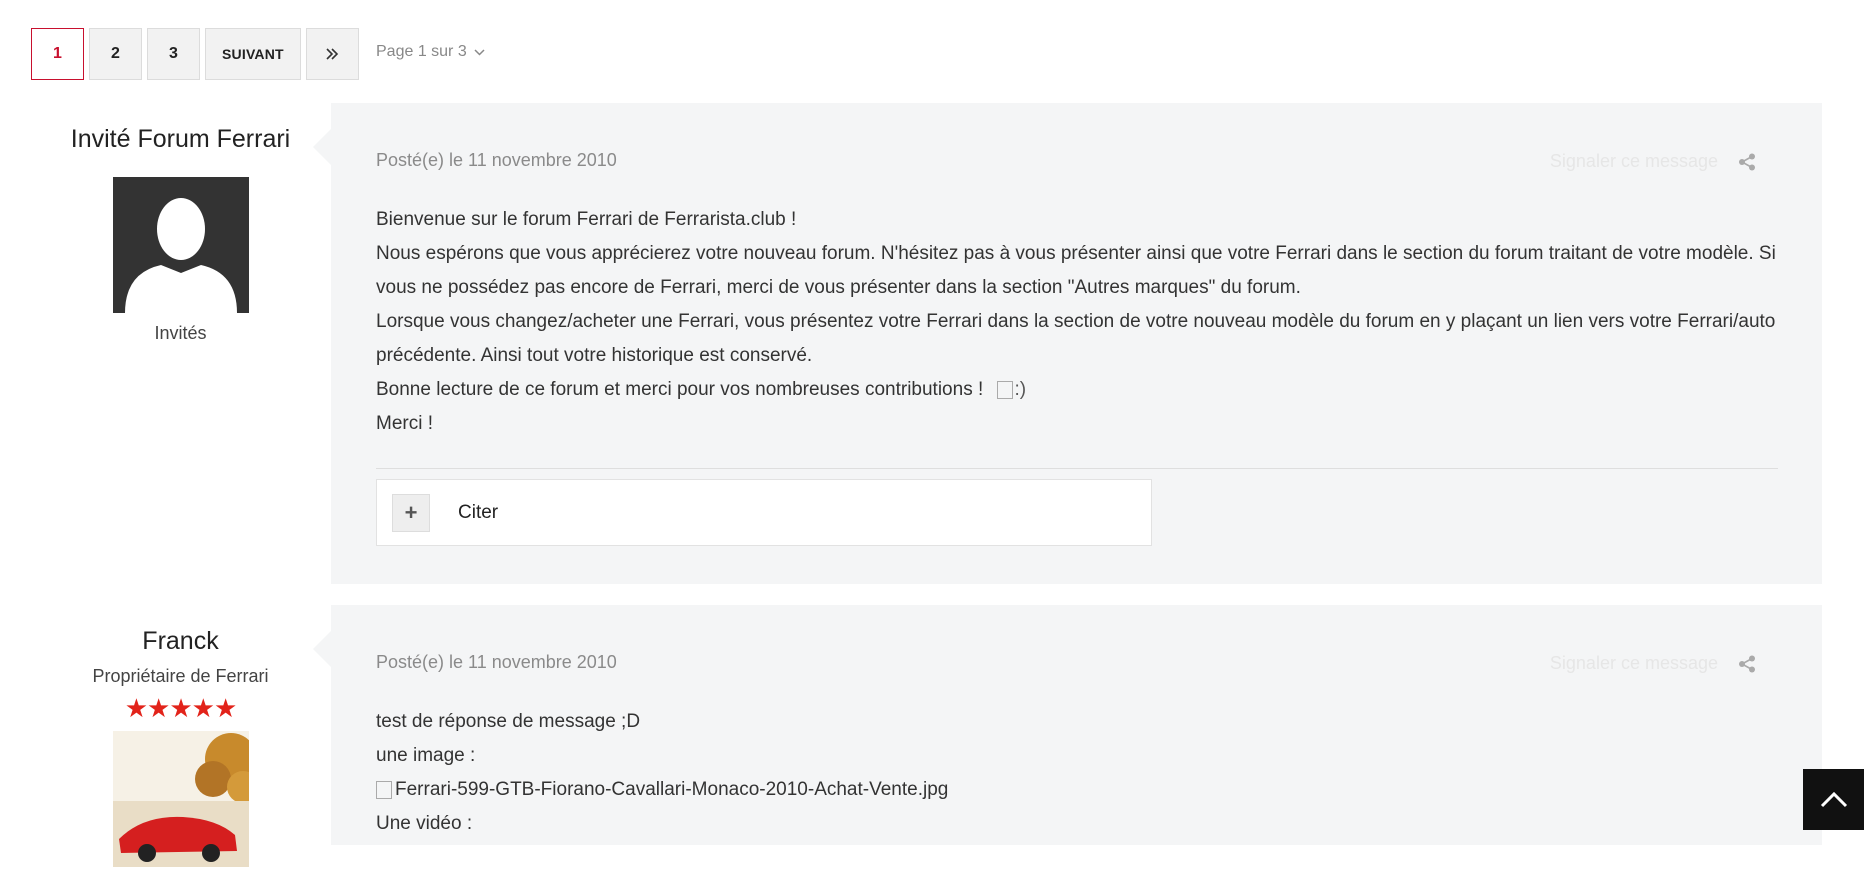 The width and height of the screenshot is (1864, 872). What do you see at coordinates (173, 54) in the screenshot?
I see `page-3-button: 3` at bounding box center [173, 54].